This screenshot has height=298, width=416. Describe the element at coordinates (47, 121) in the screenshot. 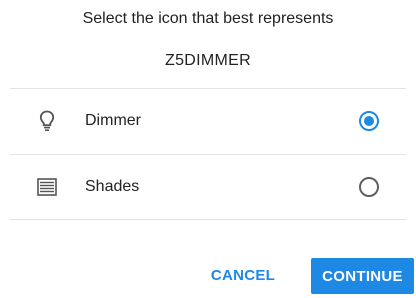

I see `lightbulb-icon` at that location.